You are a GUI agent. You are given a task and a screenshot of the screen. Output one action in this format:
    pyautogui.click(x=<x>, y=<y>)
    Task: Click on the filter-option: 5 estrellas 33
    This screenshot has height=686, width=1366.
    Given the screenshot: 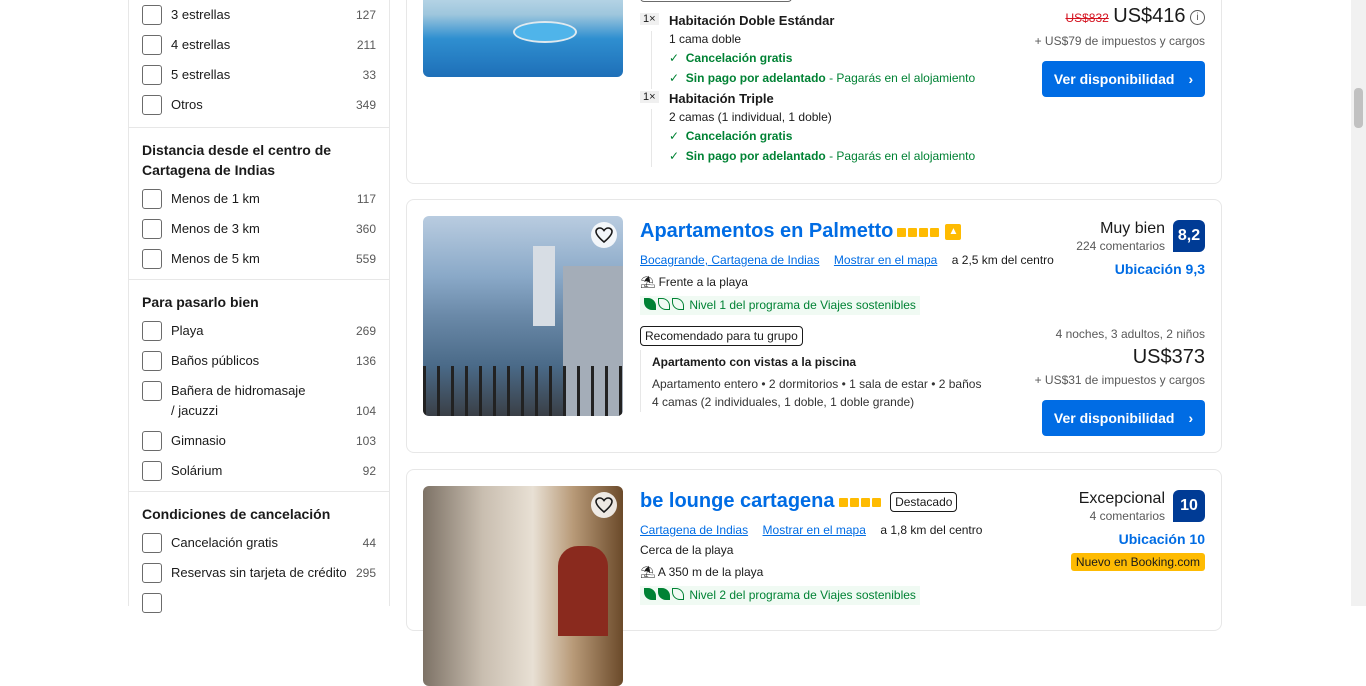 What is the action you would take?
    pyautogui.click(x=259, y=75)
    